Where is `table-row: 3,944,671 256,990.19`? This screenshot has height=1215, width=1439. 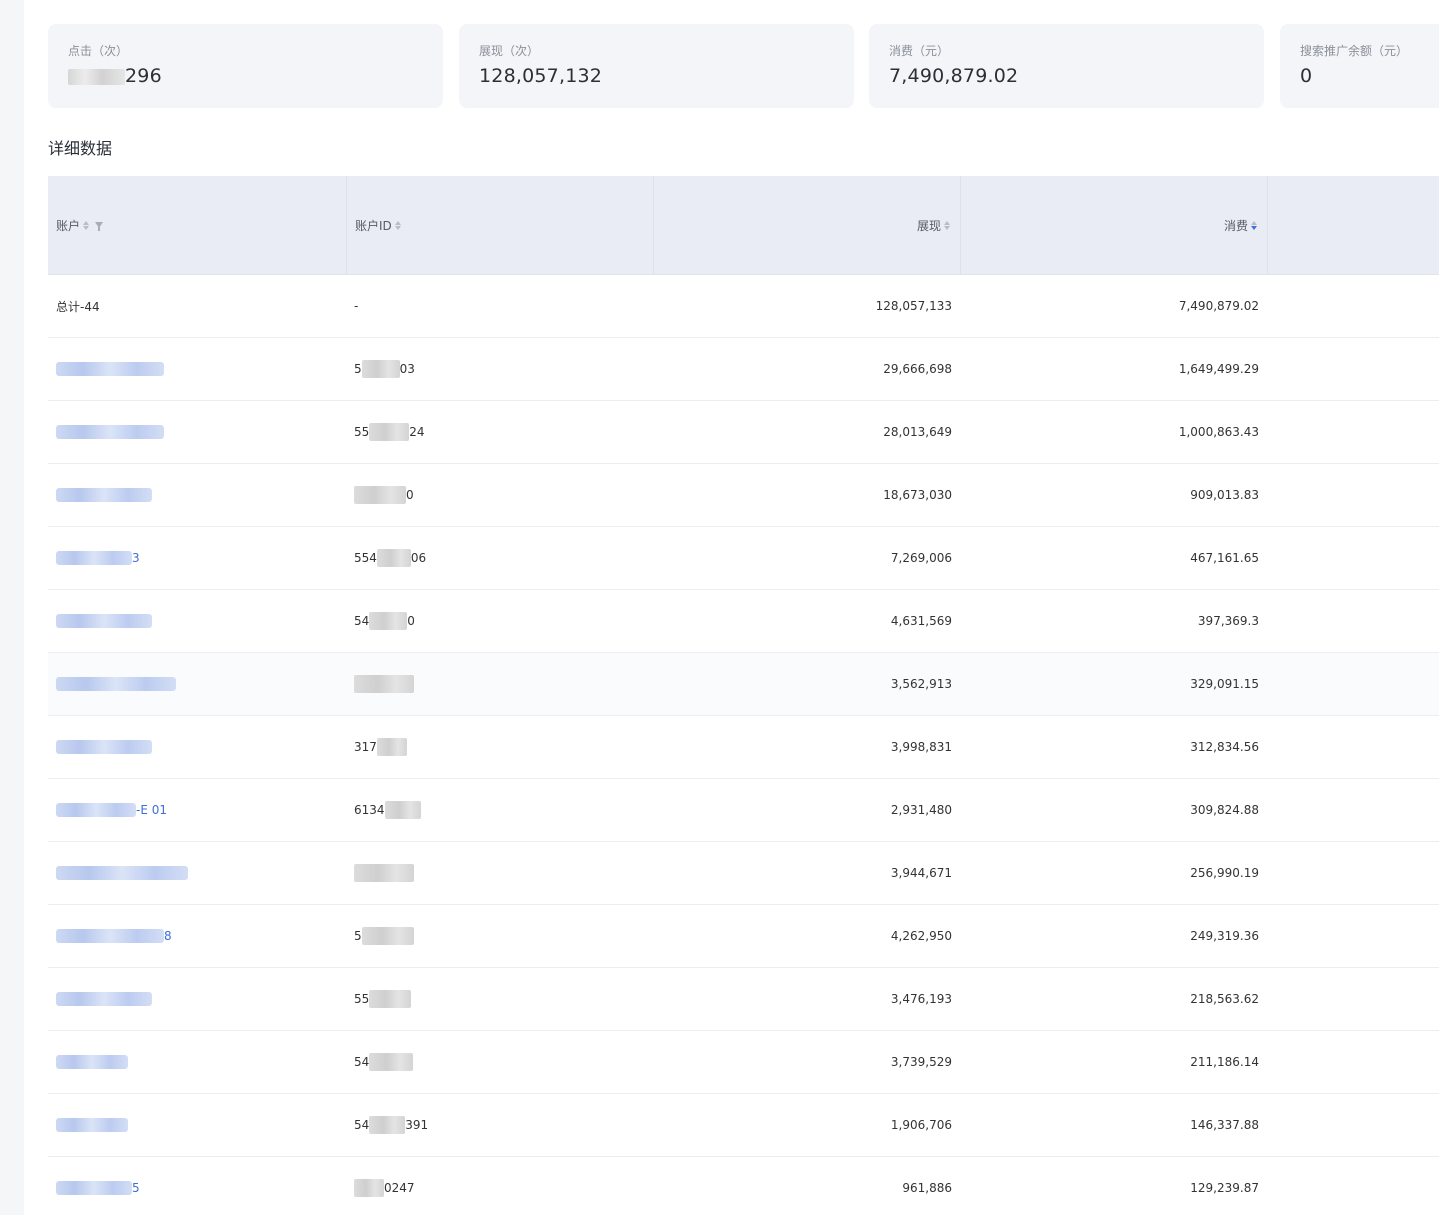
table-row: 3,944,671 256,990.19 is located at coordinates (743, 873).